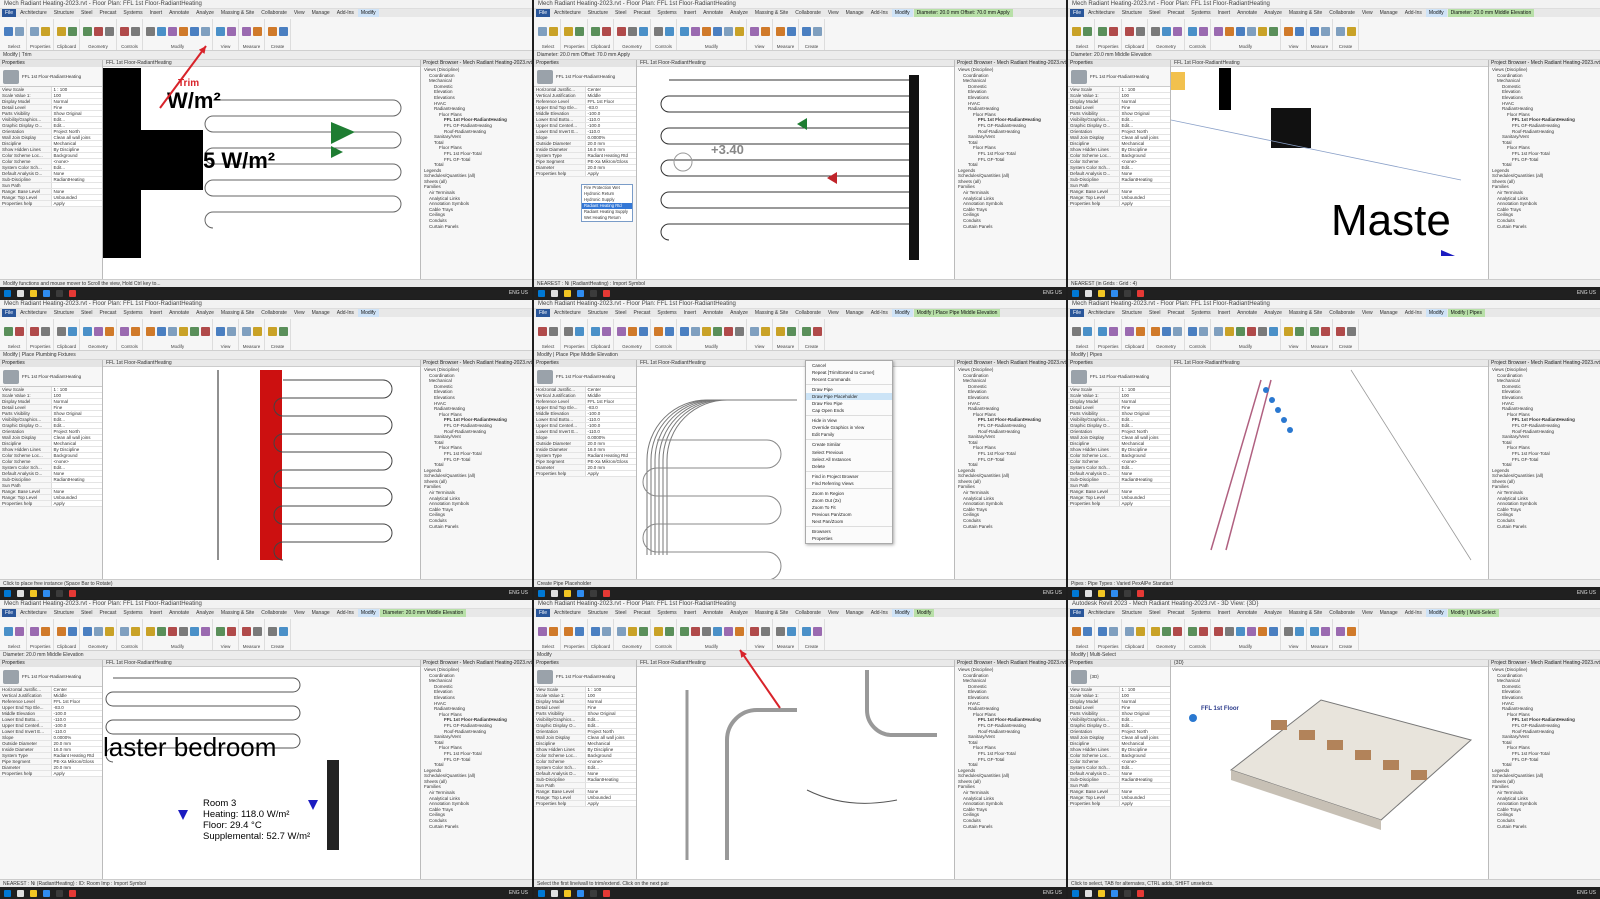 The height and width of the screenshot is (899, 1600). I want to click on property-value: Mechanical, so click(610, 743).